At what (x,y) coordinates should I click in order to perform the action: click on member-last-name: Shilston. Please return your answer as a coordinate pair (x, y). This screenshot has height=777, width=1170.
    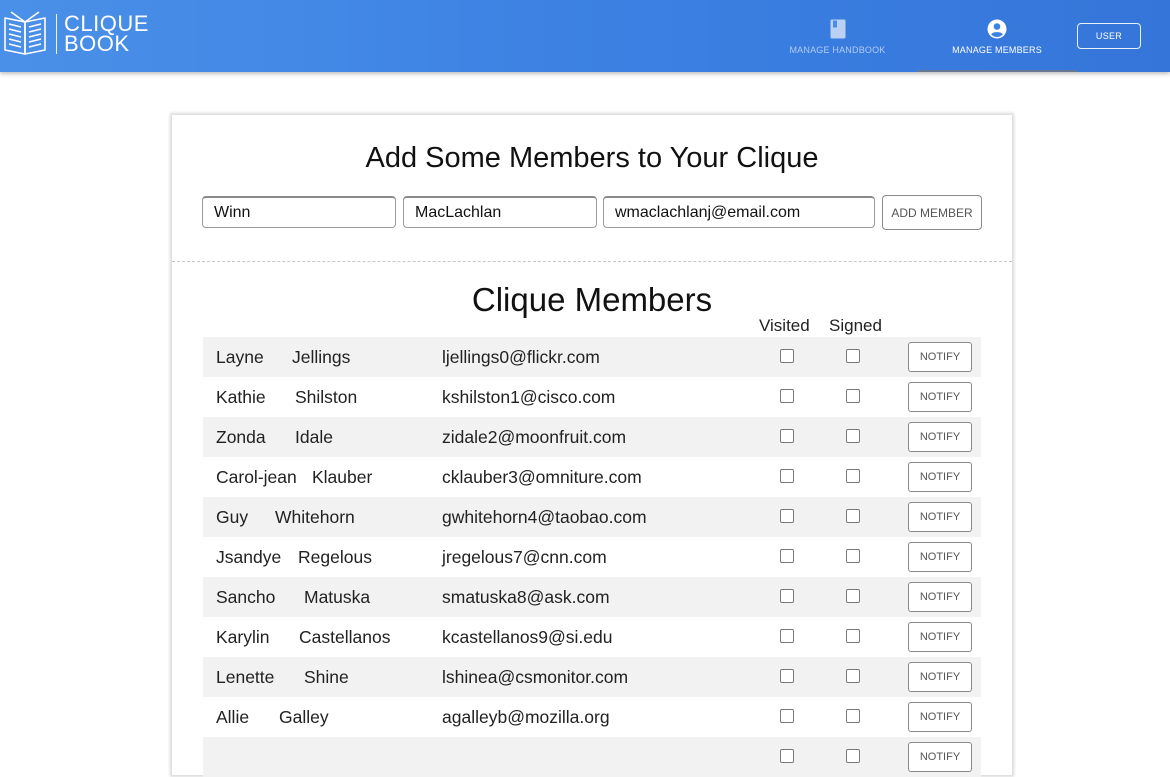
    Looking at the image, I should click on (326, 397).